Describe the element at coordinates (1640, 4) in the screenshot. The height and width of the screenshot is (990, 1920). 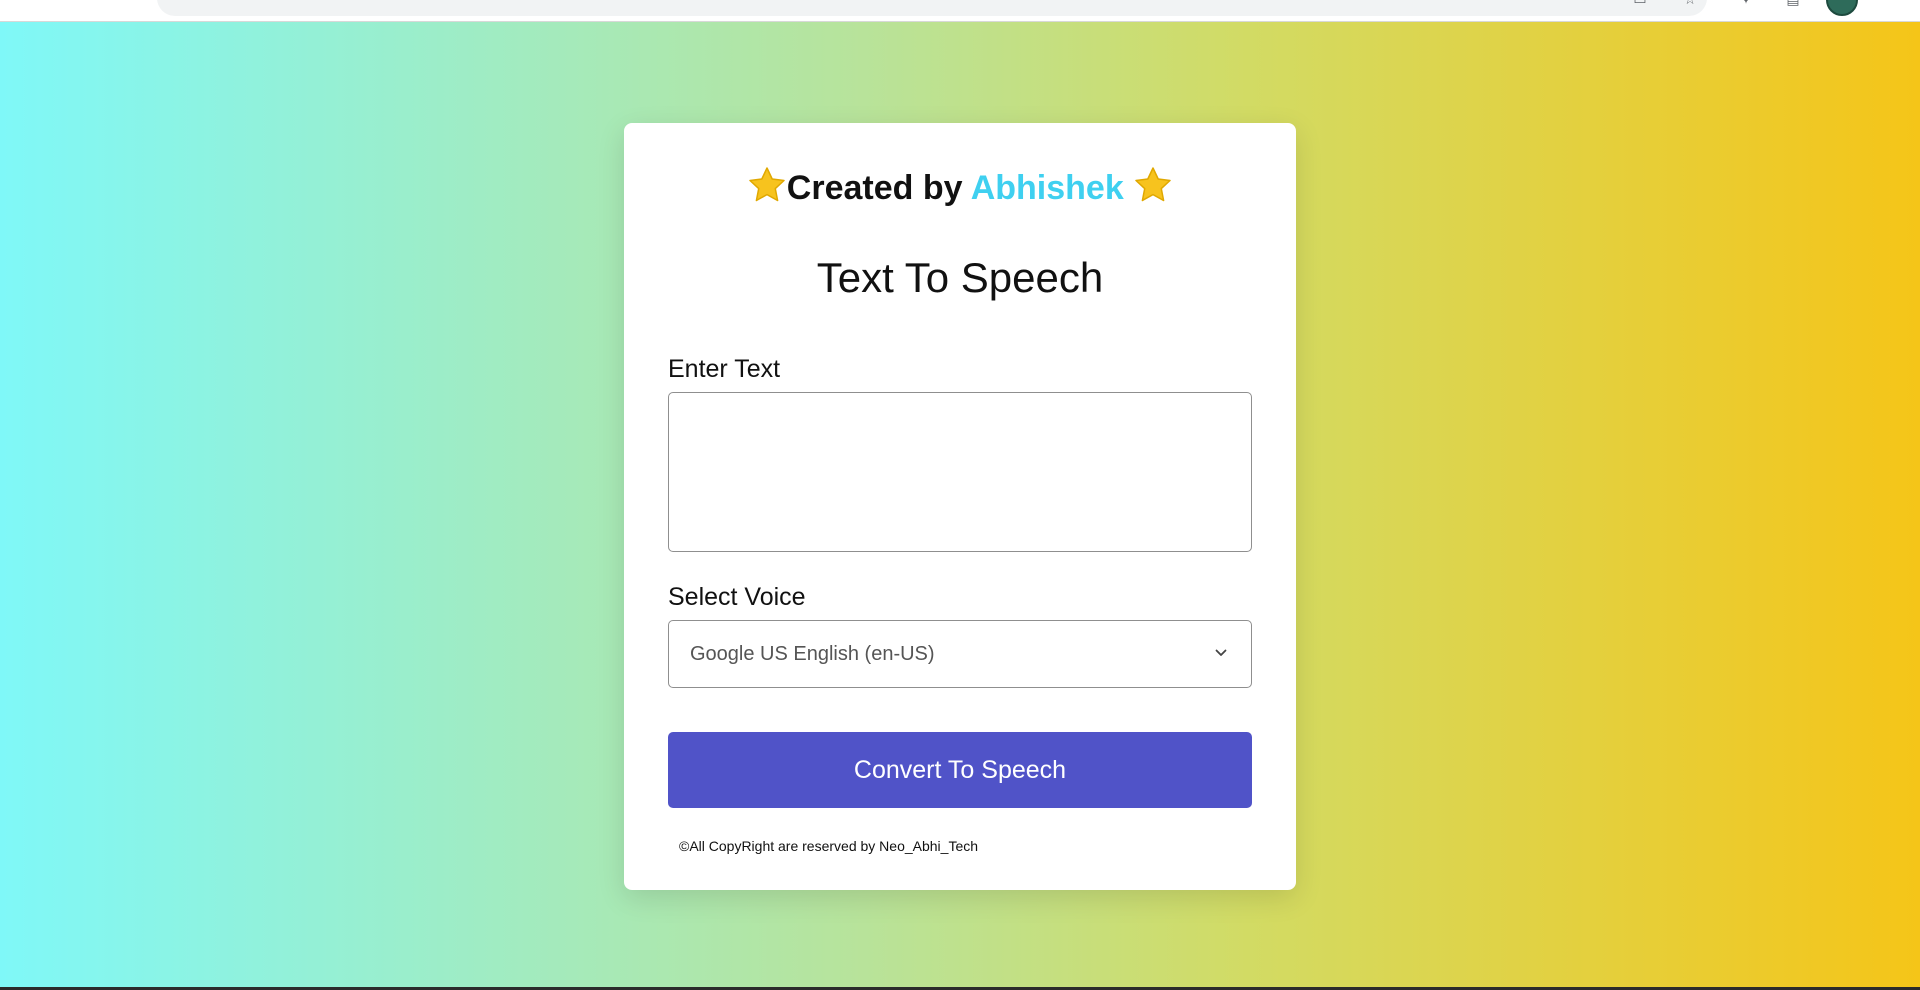
I see `extension-icon: ▭` at that location.